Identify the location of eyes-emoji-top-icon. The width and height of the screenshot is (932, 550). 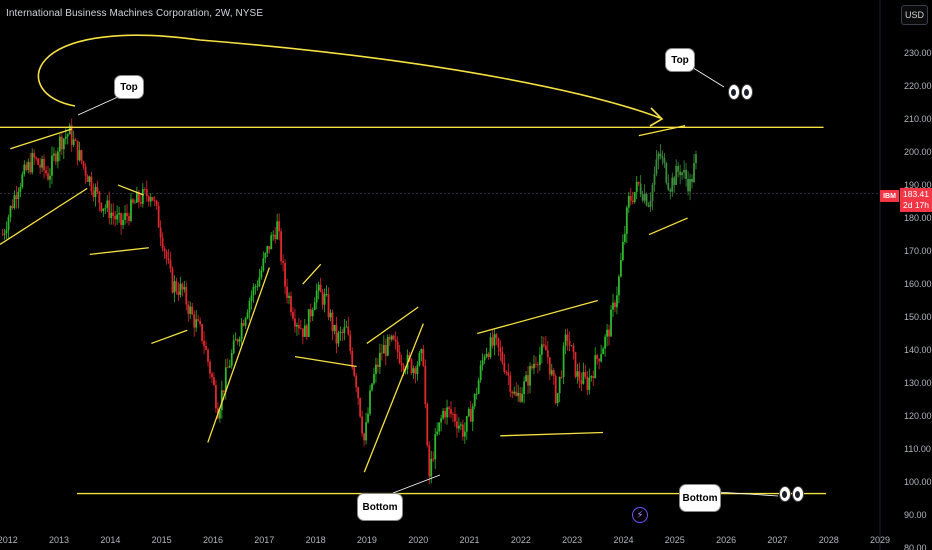
(740, 92).